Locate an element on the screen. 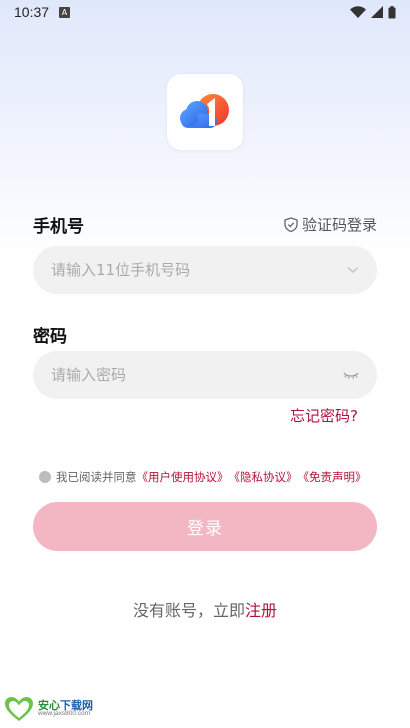 Image resolution: width=410 pixels, height=728 pixels. agreement-radio is located at coordinates (45, 477).